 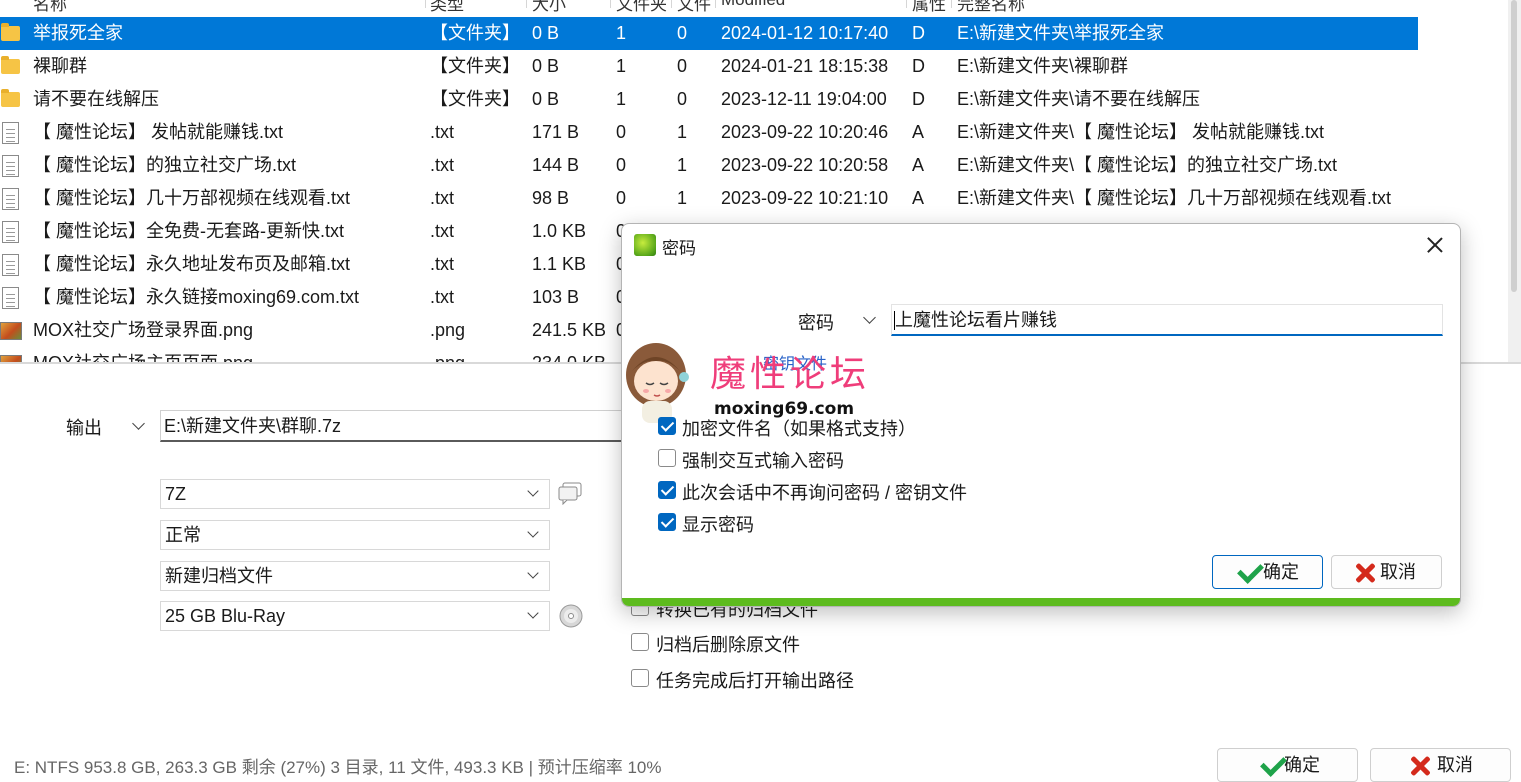 What do you see at coordinates (621, 33) in the screenshot?
I see `cell-folders: 1` at bounding box center [621, 33].